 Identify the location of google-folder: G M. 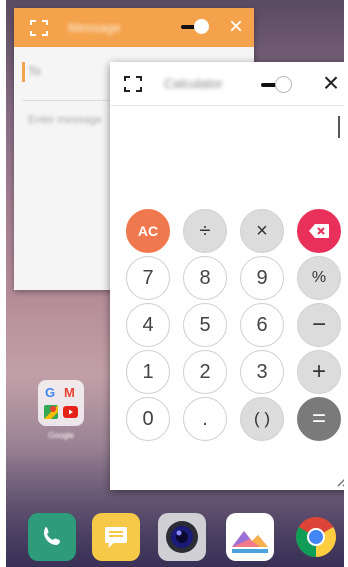
(61, 403).